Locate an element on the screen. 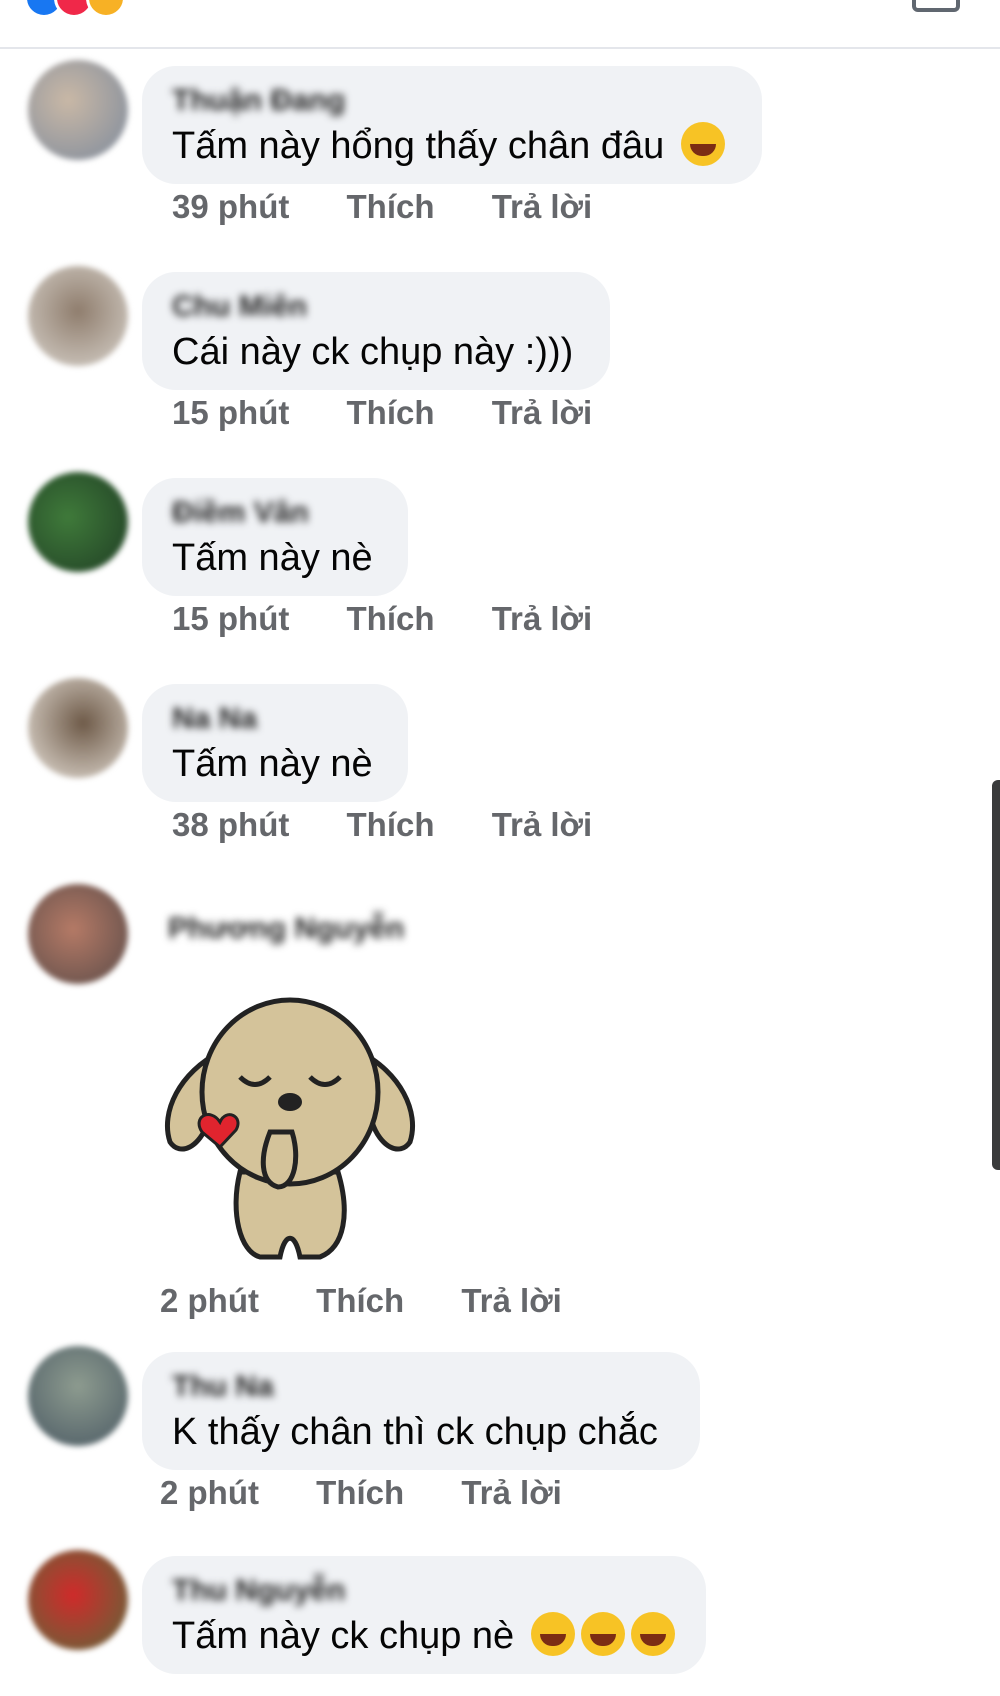 The image size is (1000, 1696). commenter-name: Thu Na is located at coordinates (420, 1387).